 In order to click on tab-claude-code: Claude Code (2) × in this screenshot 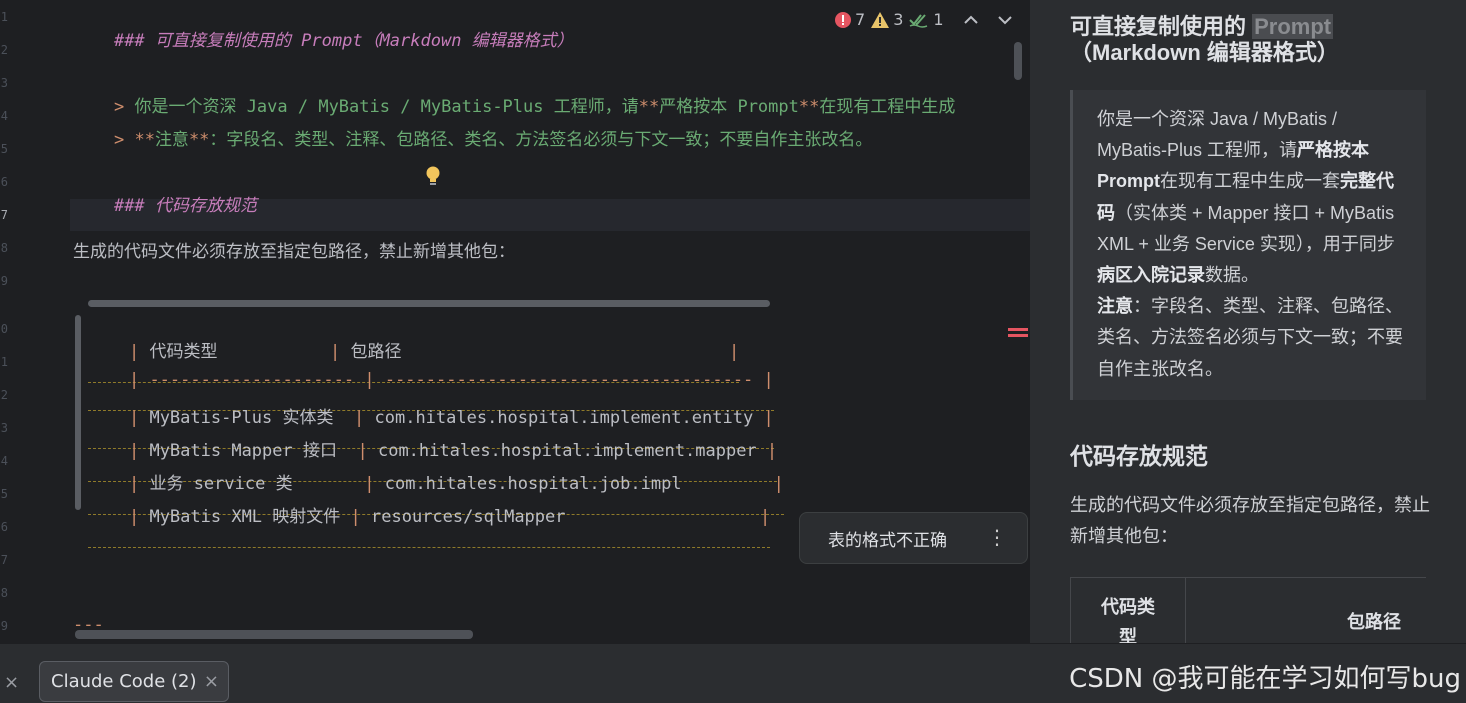, I will do `click(134, 681)`.